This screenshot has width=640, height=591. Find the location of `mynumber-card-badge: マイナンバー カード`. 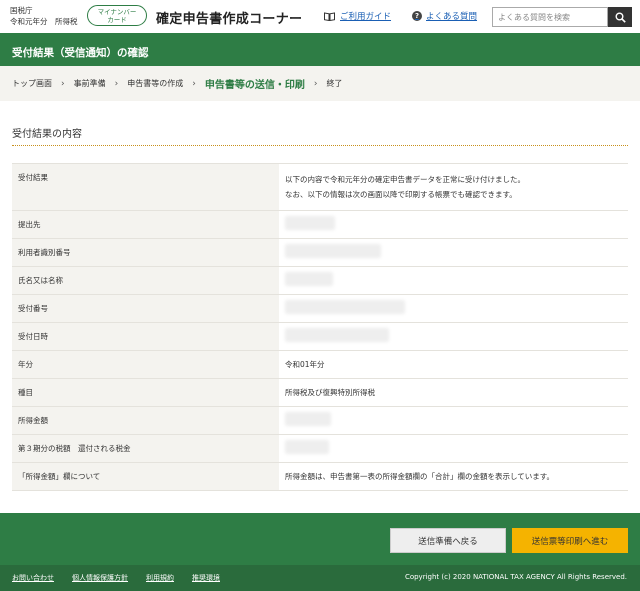

mynumber-card-badge: マイナンバー カード is located at coordinates (117, 15).